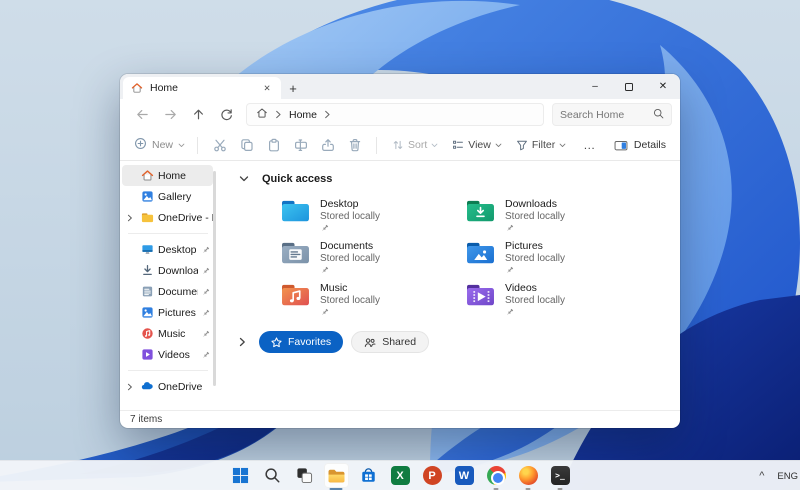 The image size is (800, 490). Describe the element at coordinates (240, 475) in the screenshot. I see `start-button` at that location.